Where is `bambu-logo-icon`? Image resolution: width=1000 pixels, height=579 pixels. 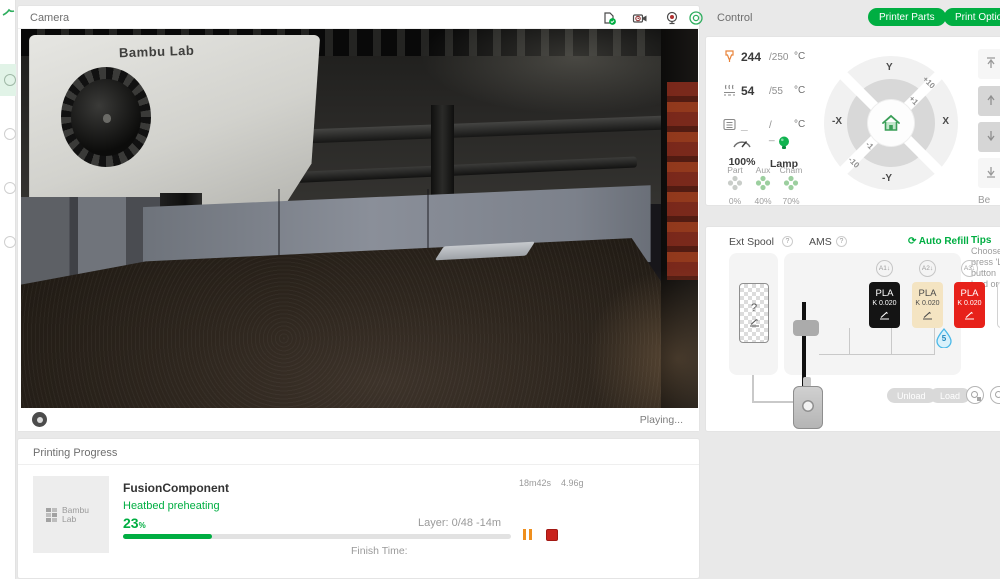
bambu-logo-icon is located at coordinates (52, 514).